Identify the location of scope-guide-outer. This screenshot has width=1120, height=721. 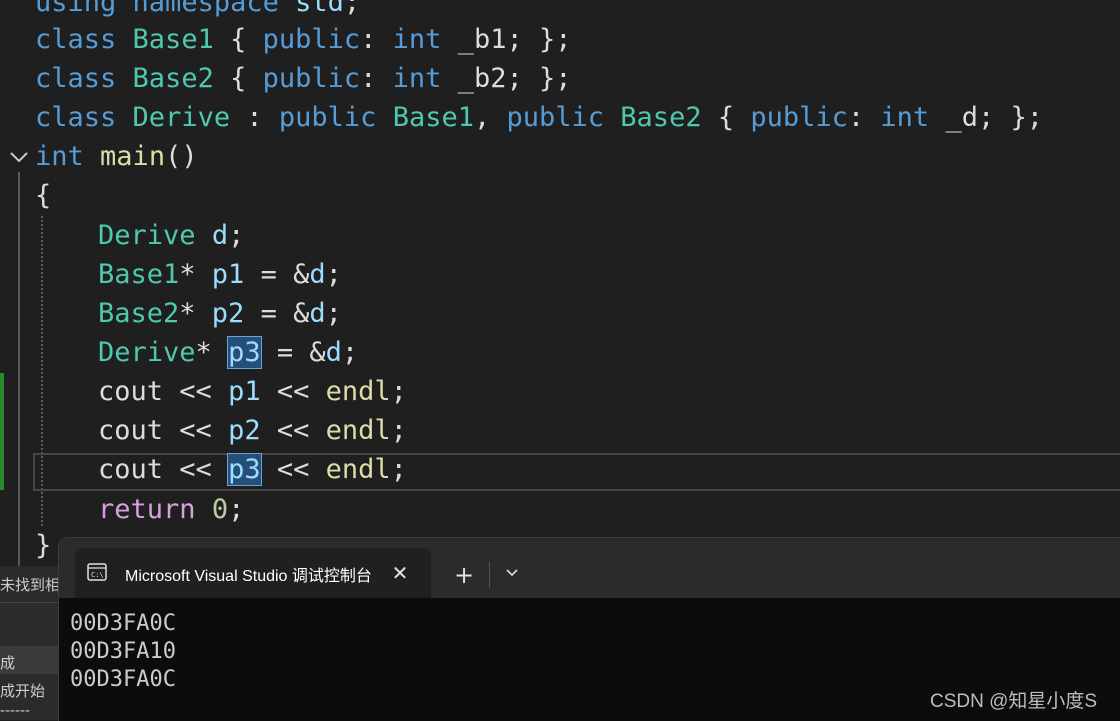
(19, 370).